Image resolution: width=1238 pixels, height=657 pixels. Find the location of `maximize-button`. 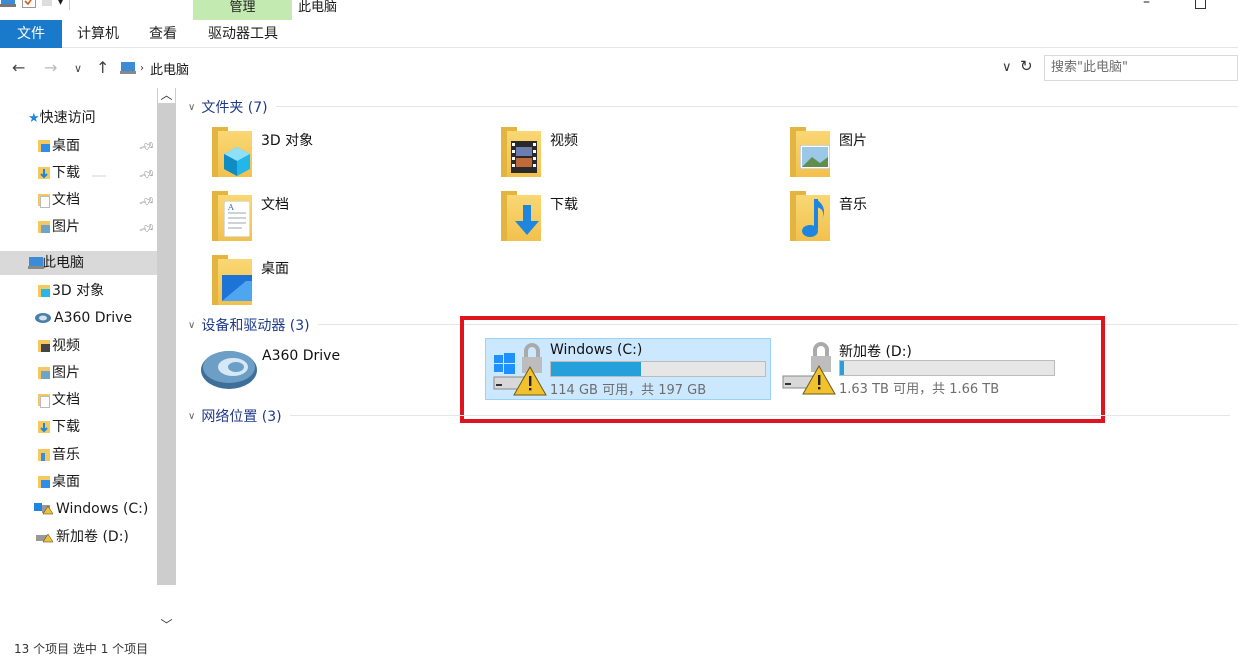

maximize-button is located at coordinates (1200, 4).